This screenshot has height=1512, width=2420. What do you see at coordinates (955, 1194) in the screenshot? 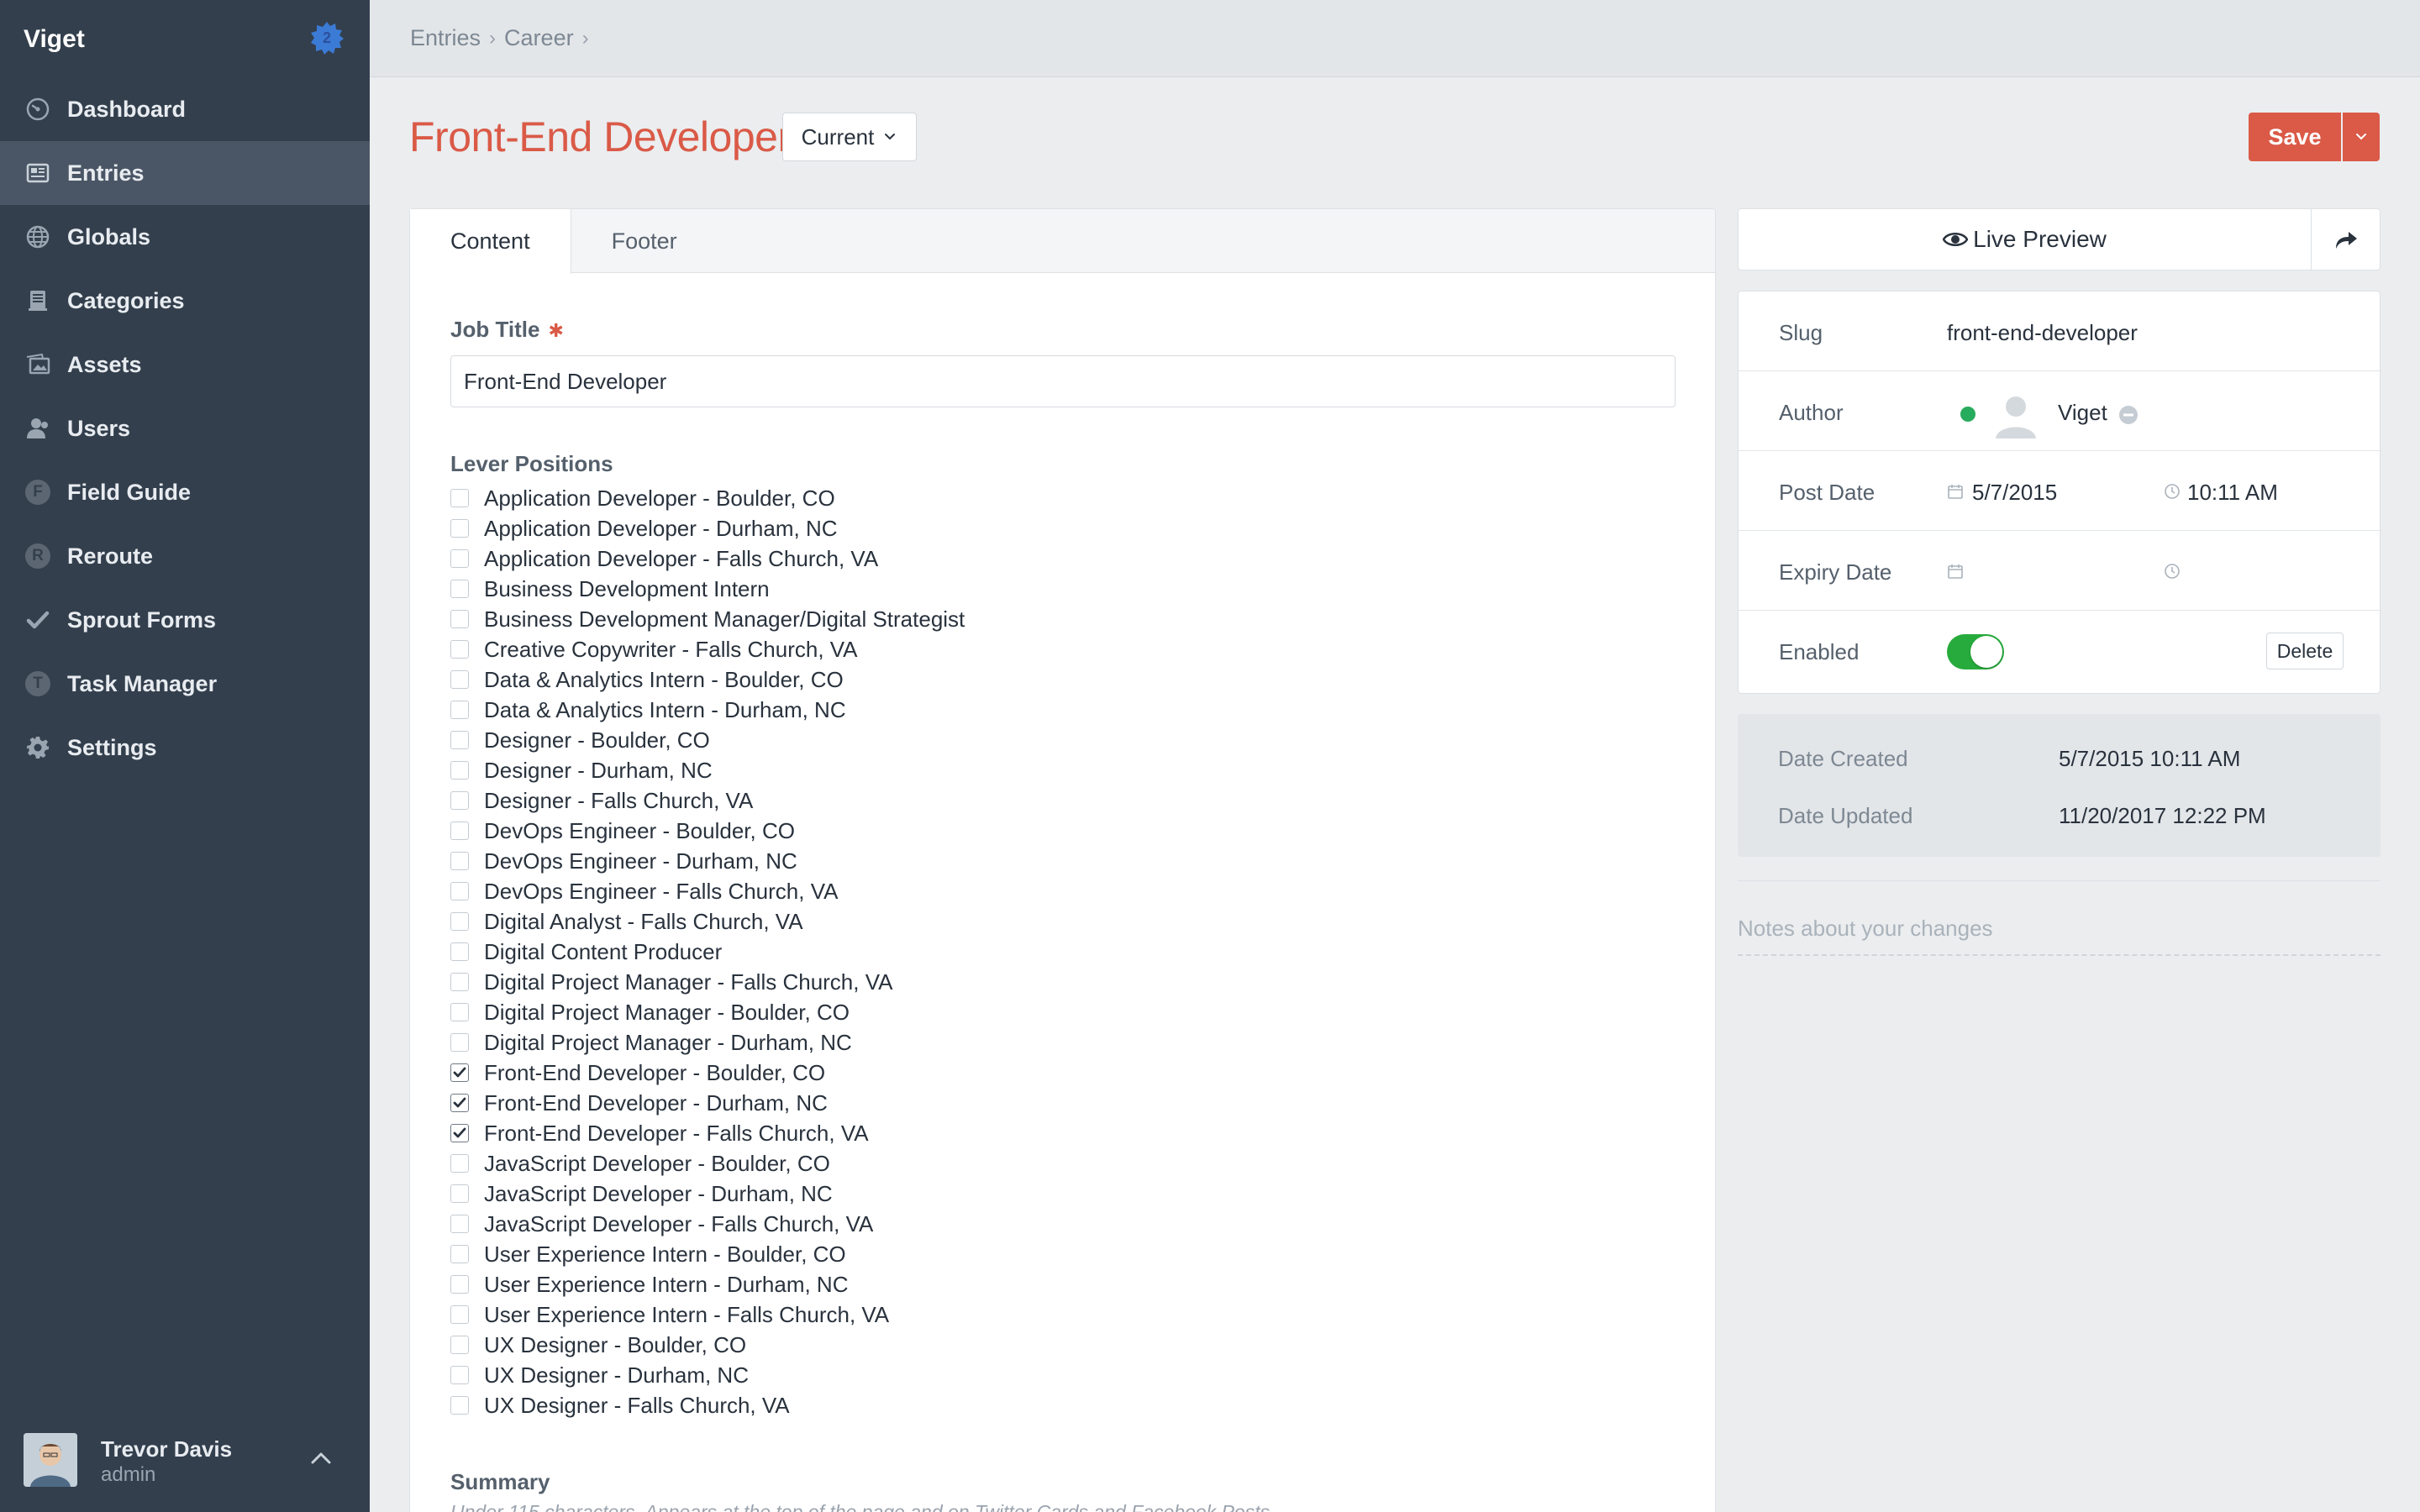
I see `lever-position-option: JavaScript Developer - Durham, NC` at bounding box center [955, 1194].